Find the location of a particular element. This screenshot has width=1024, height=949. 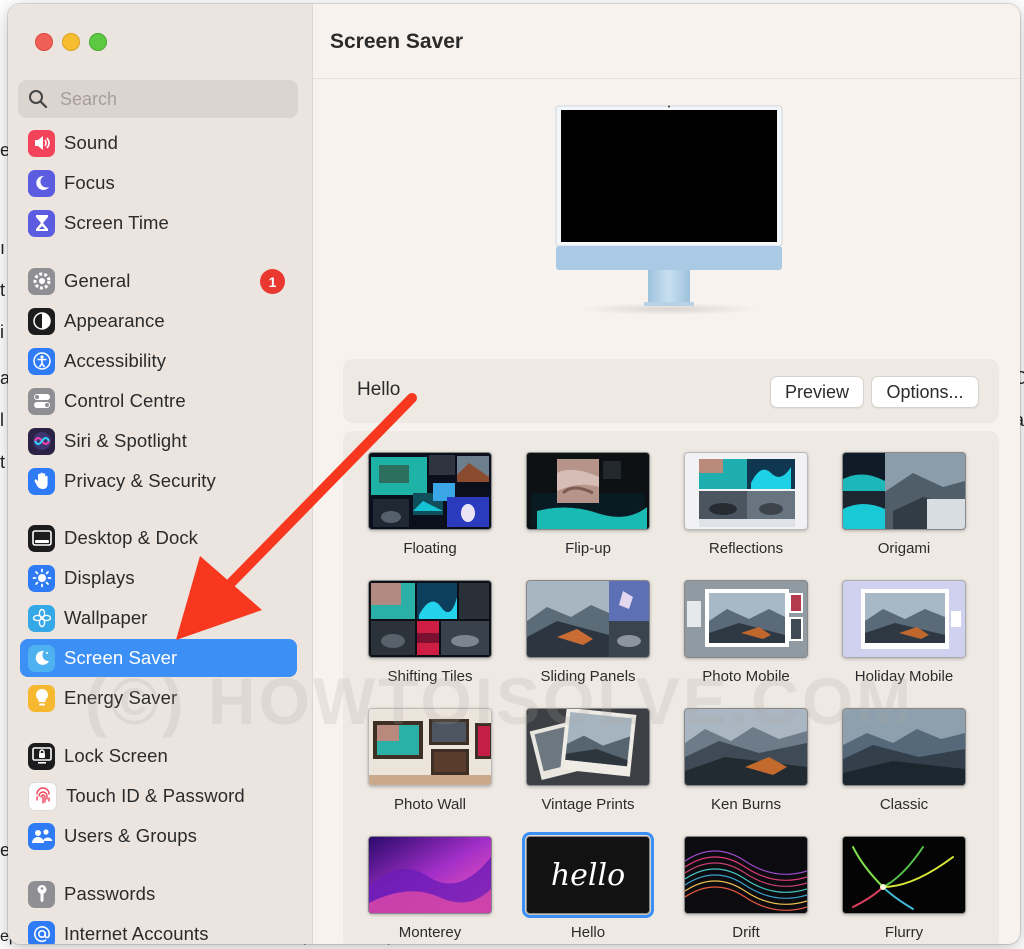

sidebar-item-focus: Focus is located at coordinates (158, 183).